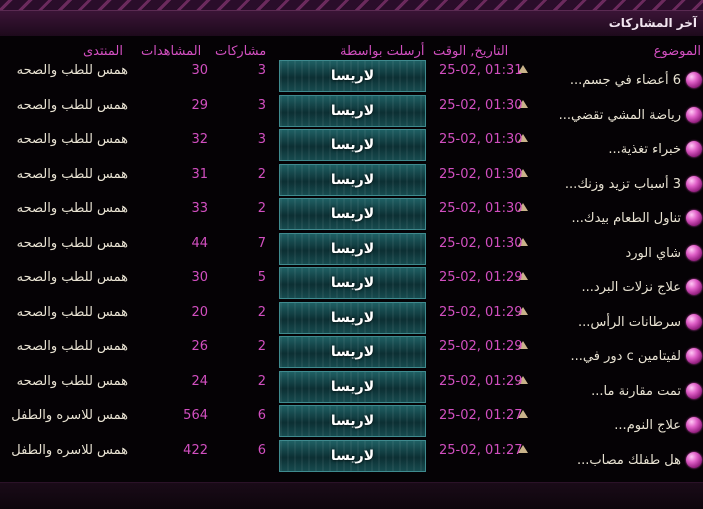 This screenshot has width=703, height=509. I want to click on header-views: المشاهدات, so click(171, 51).